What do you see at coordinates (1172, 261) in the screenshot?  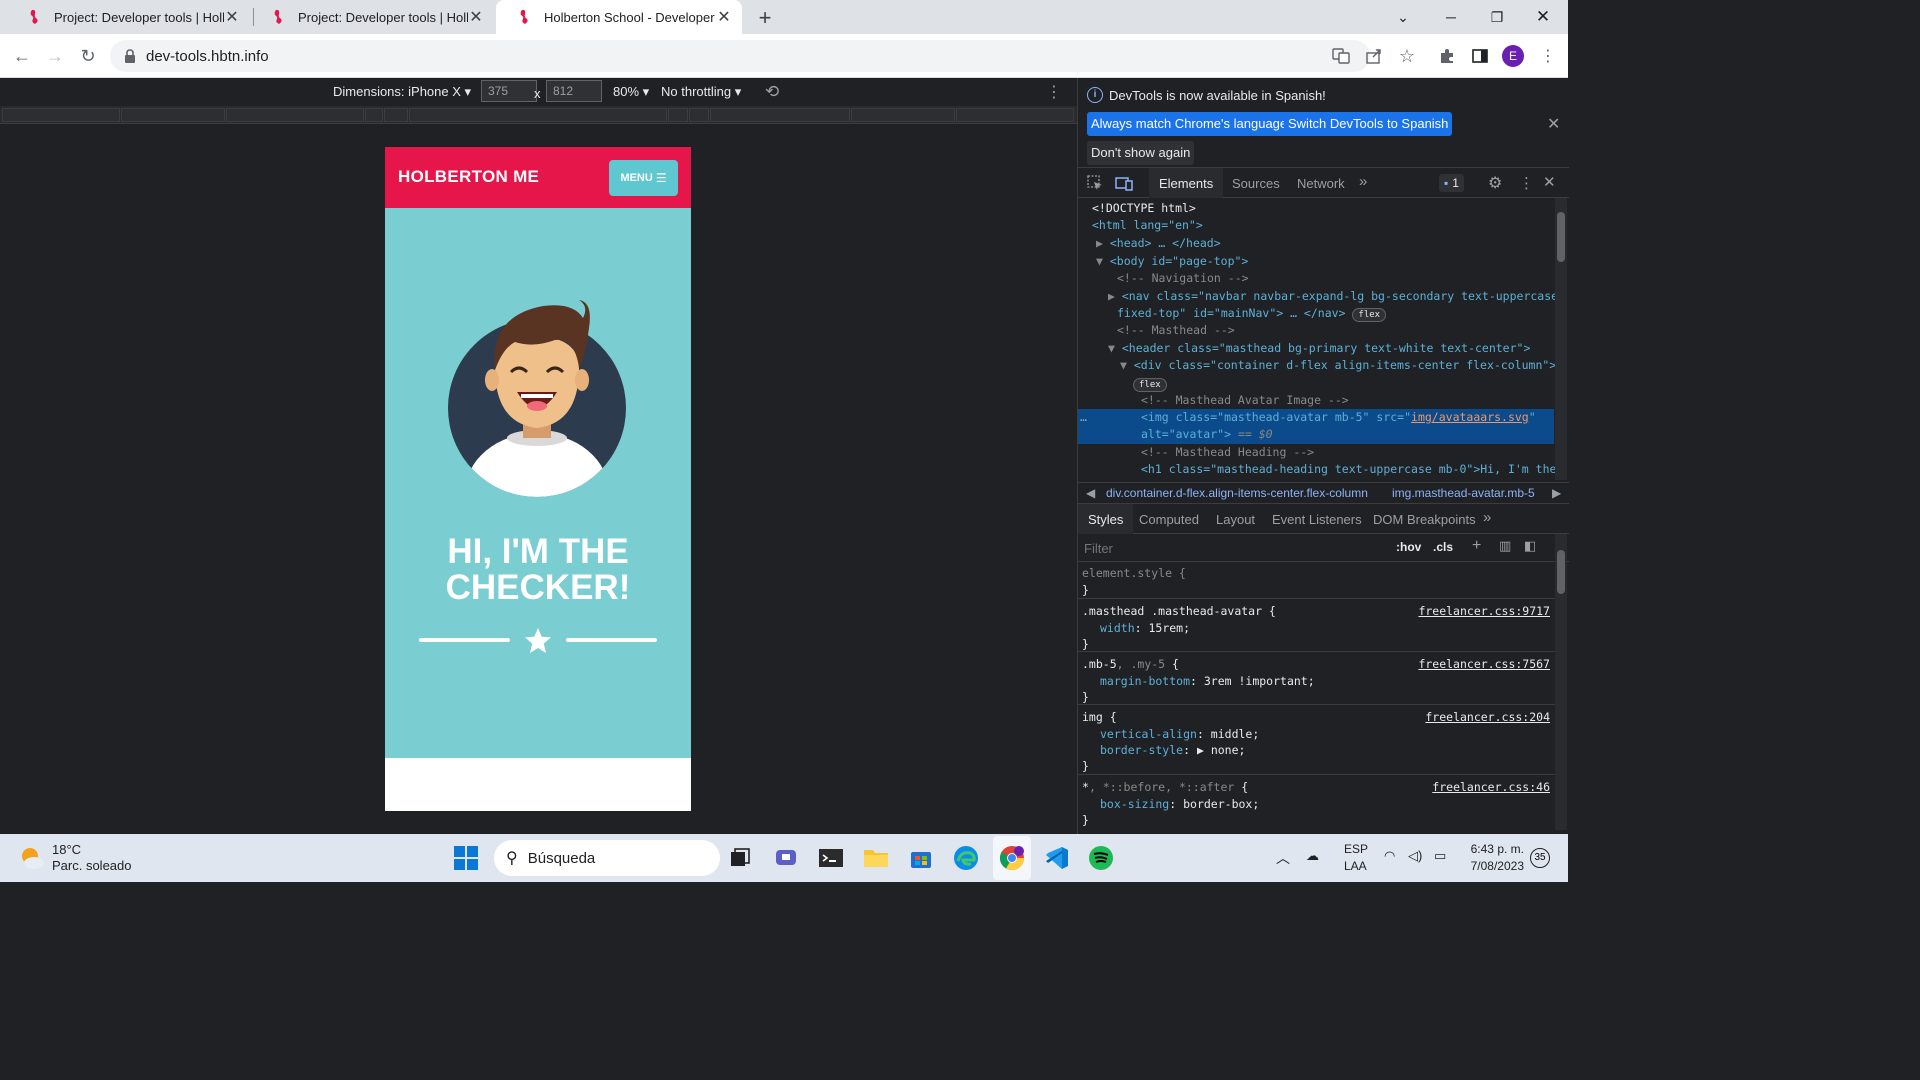 I see `dom-node: ▼ <body id="page-top">` at bounding box center [1172, 261].